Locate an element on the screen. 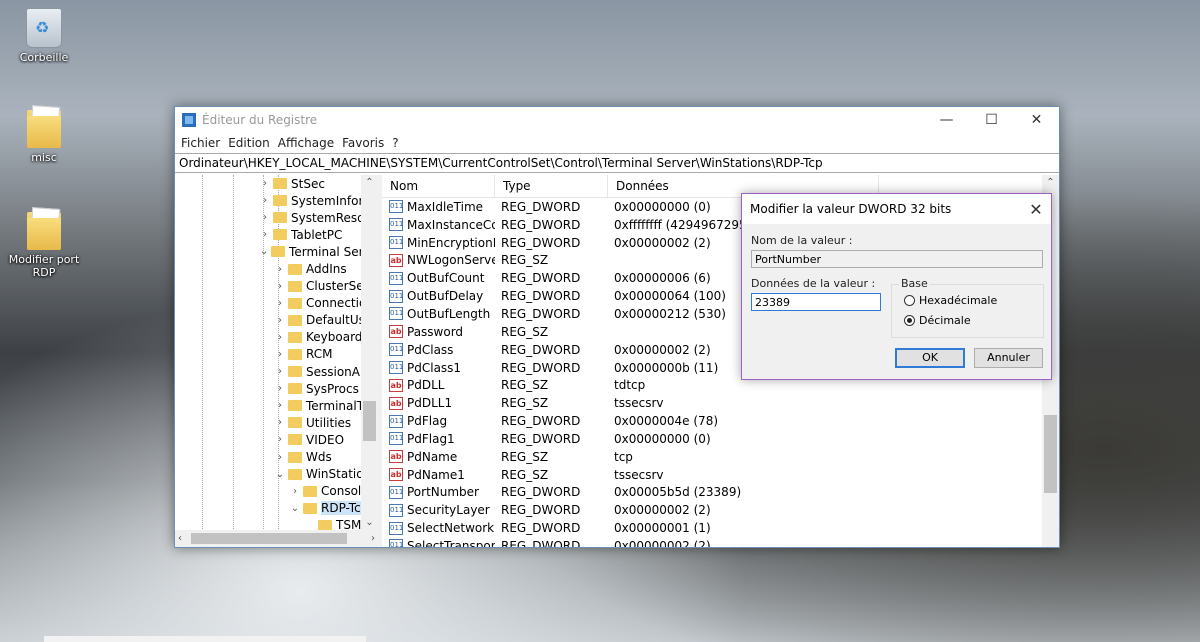 The width and height of the screenshot is (1200, 642). tree-item: › Console is located at coordinates (276, 491).